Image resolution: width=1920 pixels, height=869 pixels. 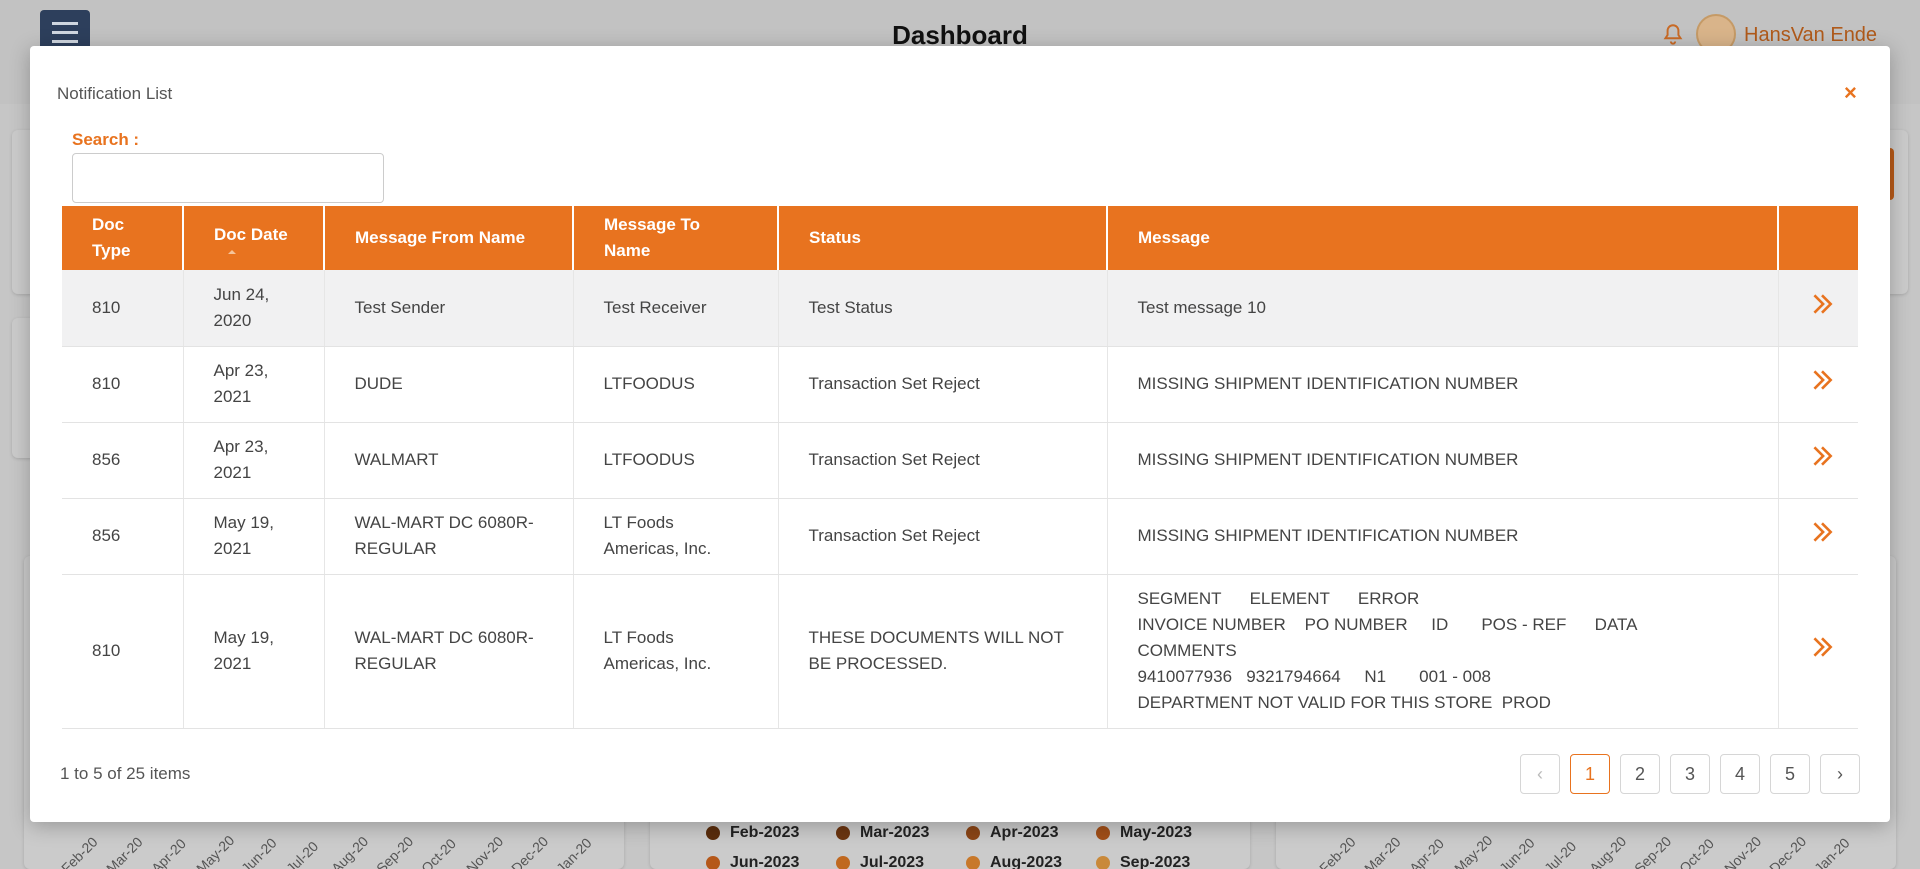 What do you see at coordinates (1202, 307) in the screenshot?
I see `message-line: Test message 10` at bounding box center [1202, 307].